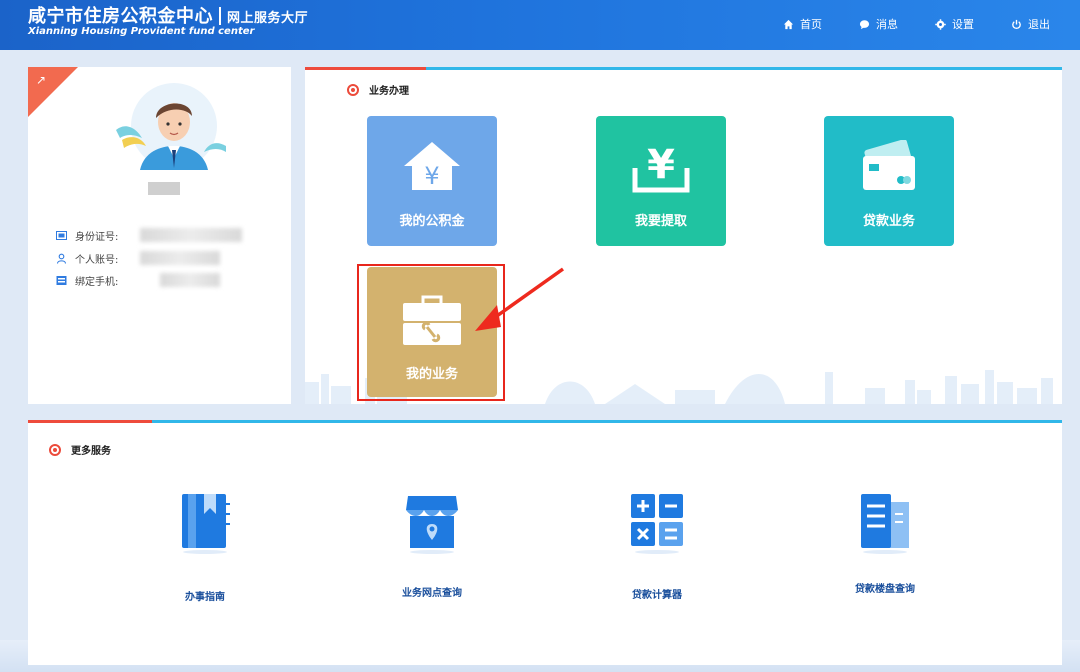 The height and width of the screenshot is (672, 1080). Describe the element at coordinates (97, 260) in the screenshot. I see `account-number-label: 个人账号:` at that location.